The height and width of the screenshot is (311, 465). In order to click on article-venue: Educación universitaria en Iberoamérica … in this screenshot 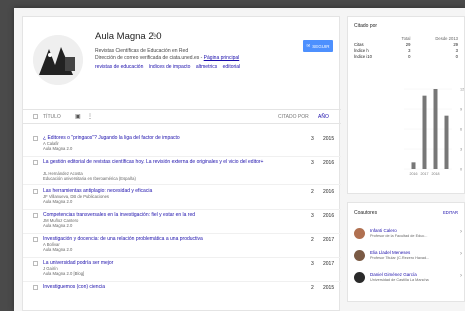, I will do `click(89, 178)`.